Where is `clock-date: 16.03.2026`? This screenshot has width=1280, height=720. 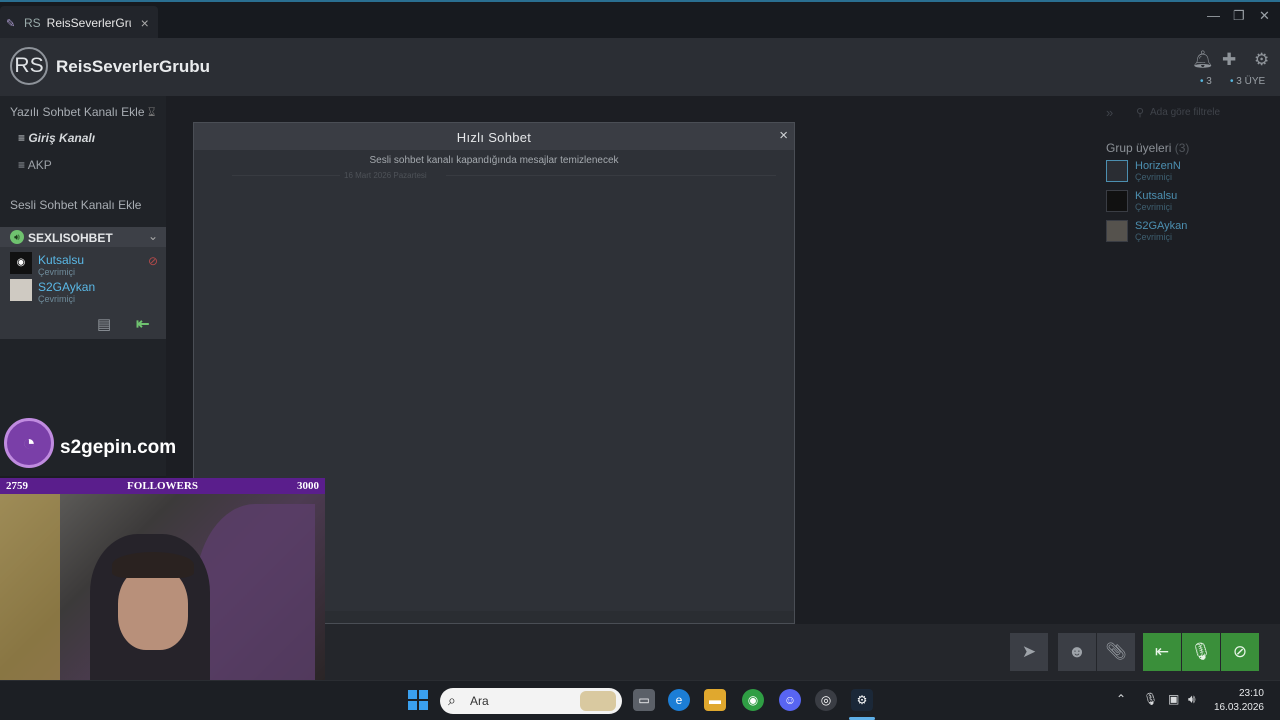
clock-date: 16.03.2026 is located at coordinates (1238, 707).